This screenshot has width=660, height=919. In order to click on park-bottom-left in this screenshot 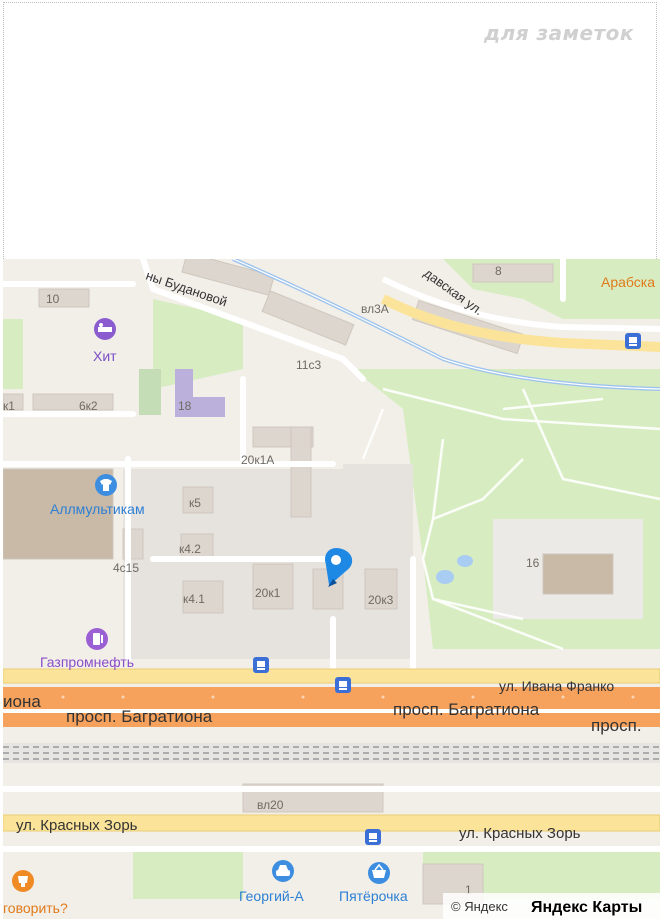, I will do `click(188, 874)`.